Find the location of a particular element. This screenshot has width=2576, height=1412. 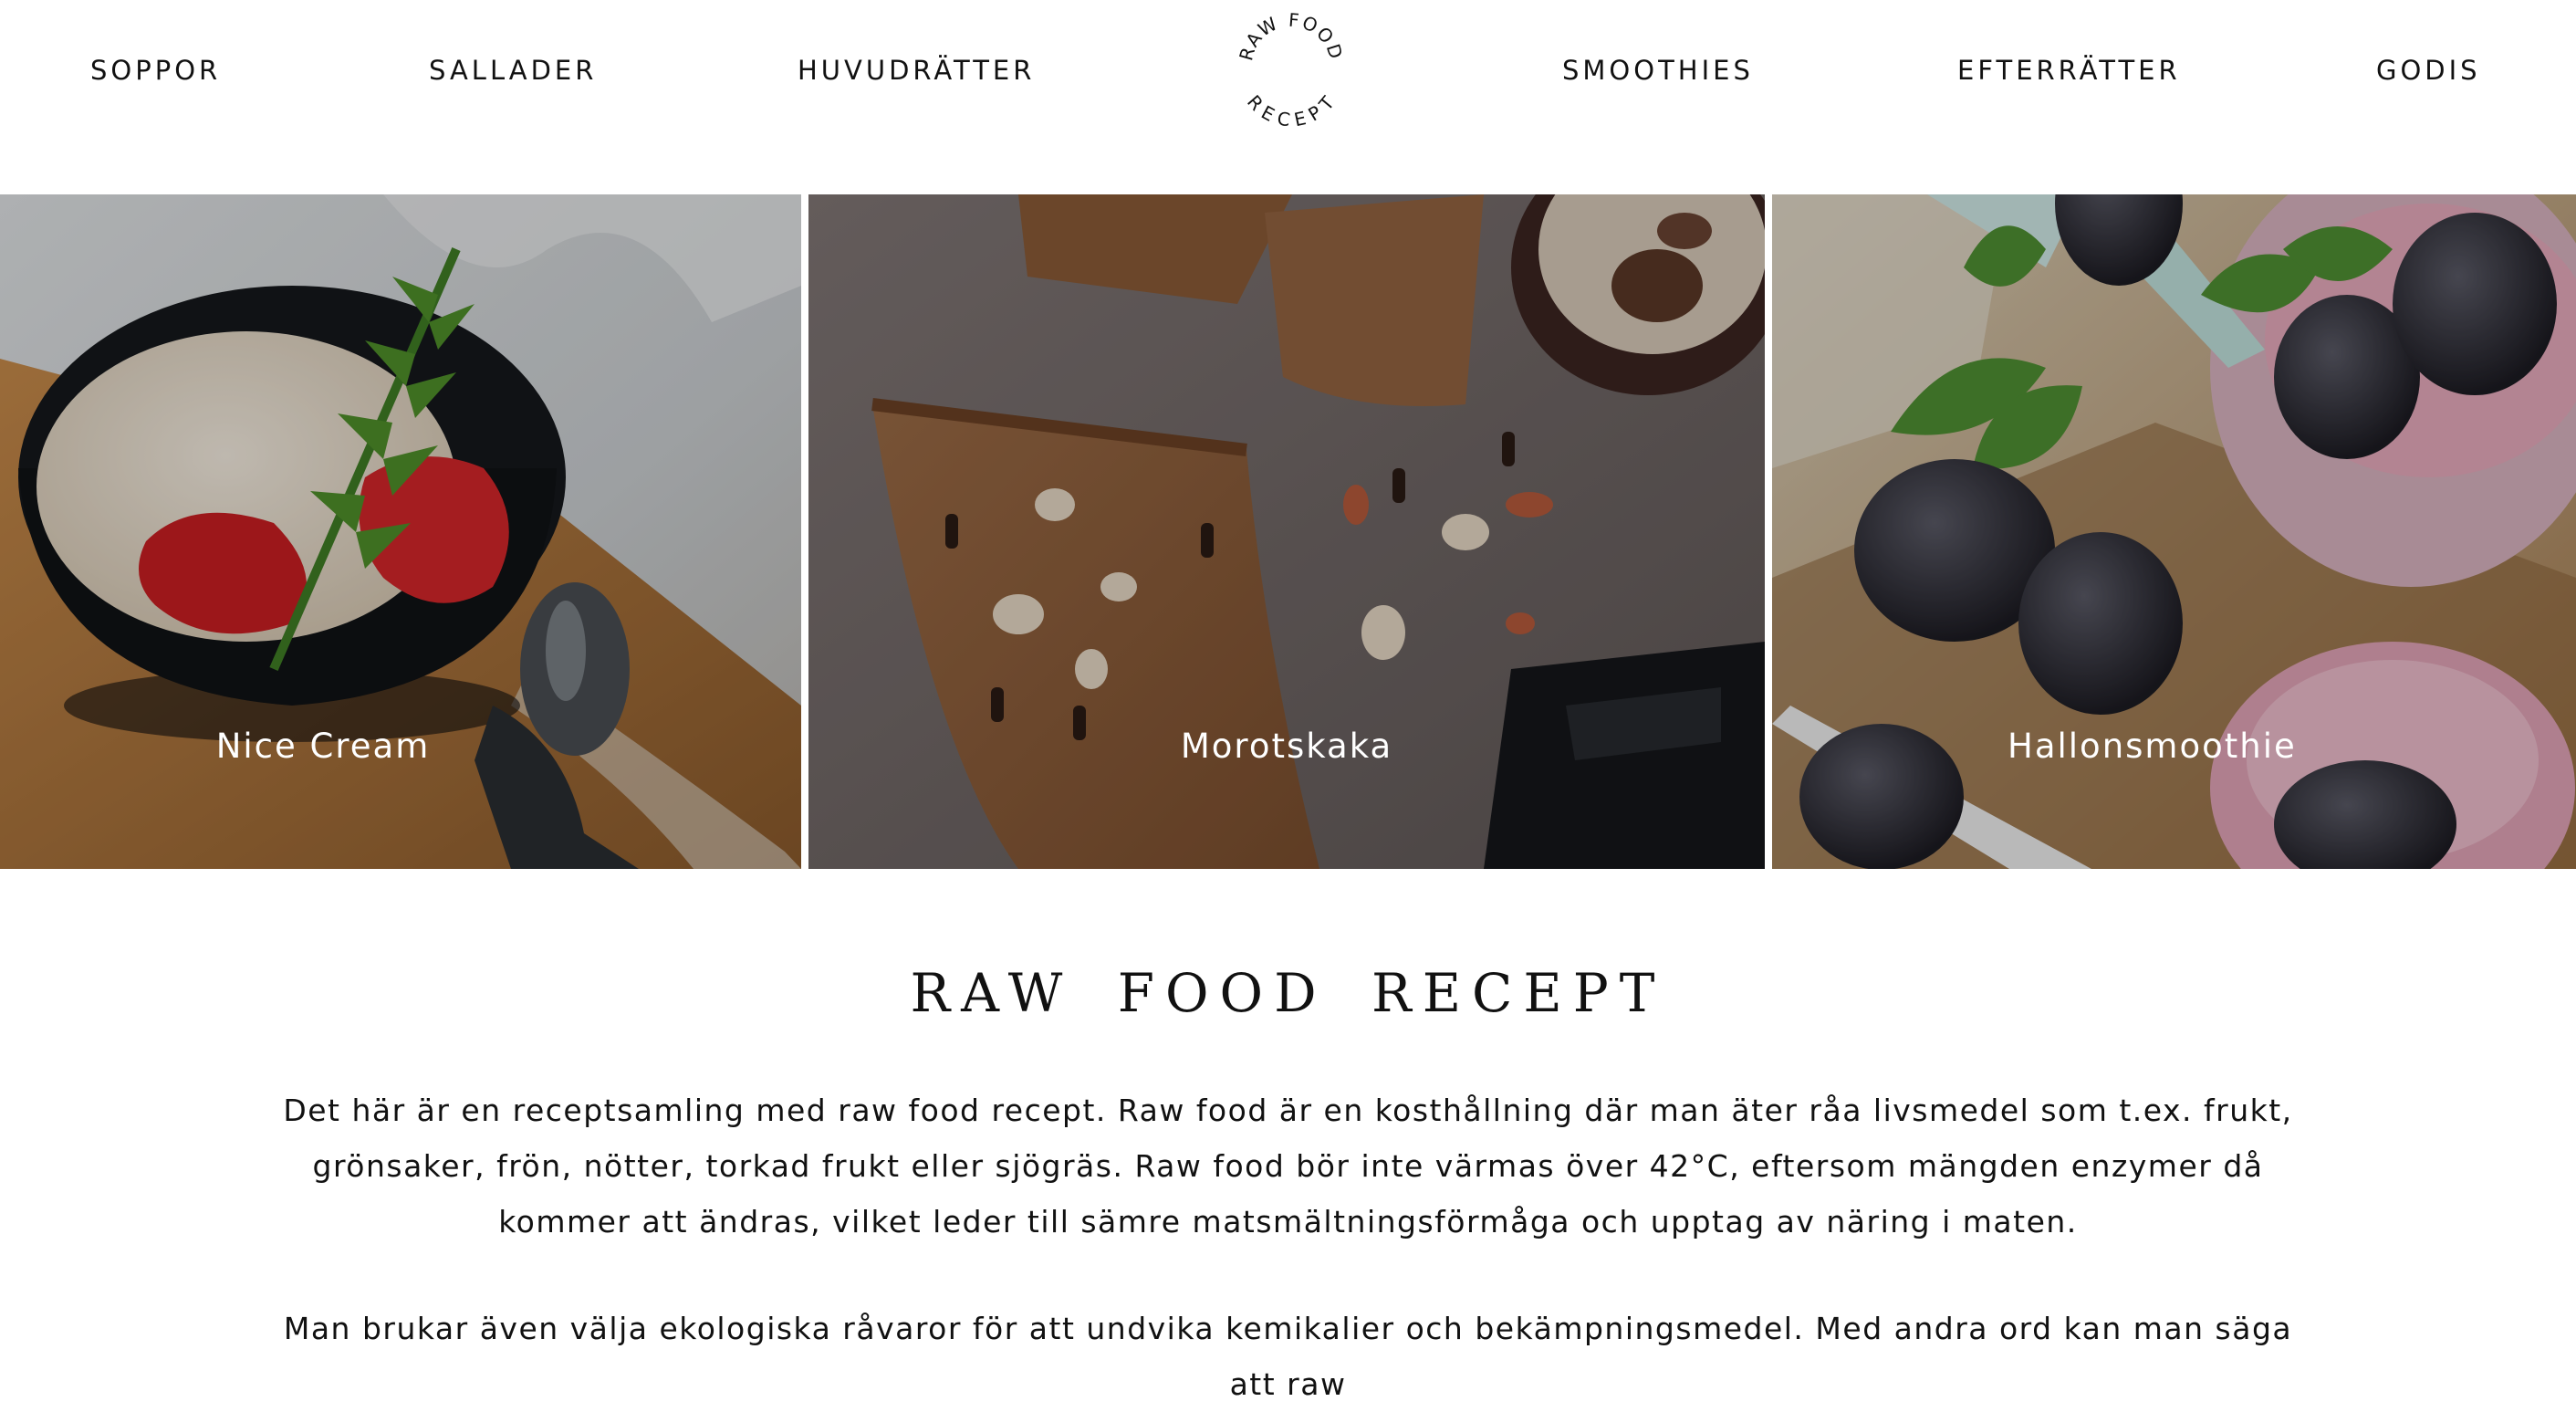

logo-bottom-text: RECEPT is located at coordinates (1290, 109).